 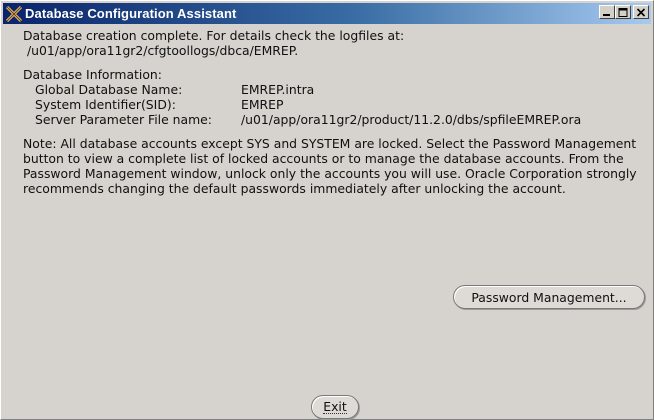 I want to click on exit-label: Exit, so click(x=335, y=406).